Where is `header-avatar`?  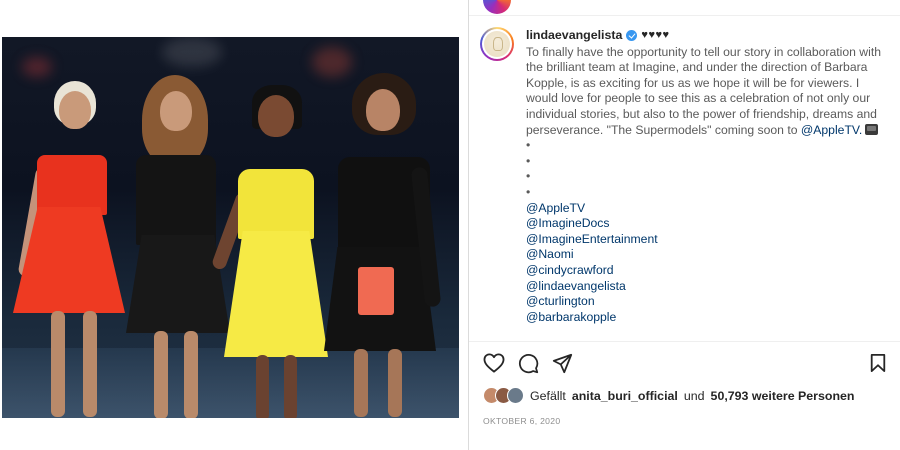
header-avatar is located at coordinates (497, 7).